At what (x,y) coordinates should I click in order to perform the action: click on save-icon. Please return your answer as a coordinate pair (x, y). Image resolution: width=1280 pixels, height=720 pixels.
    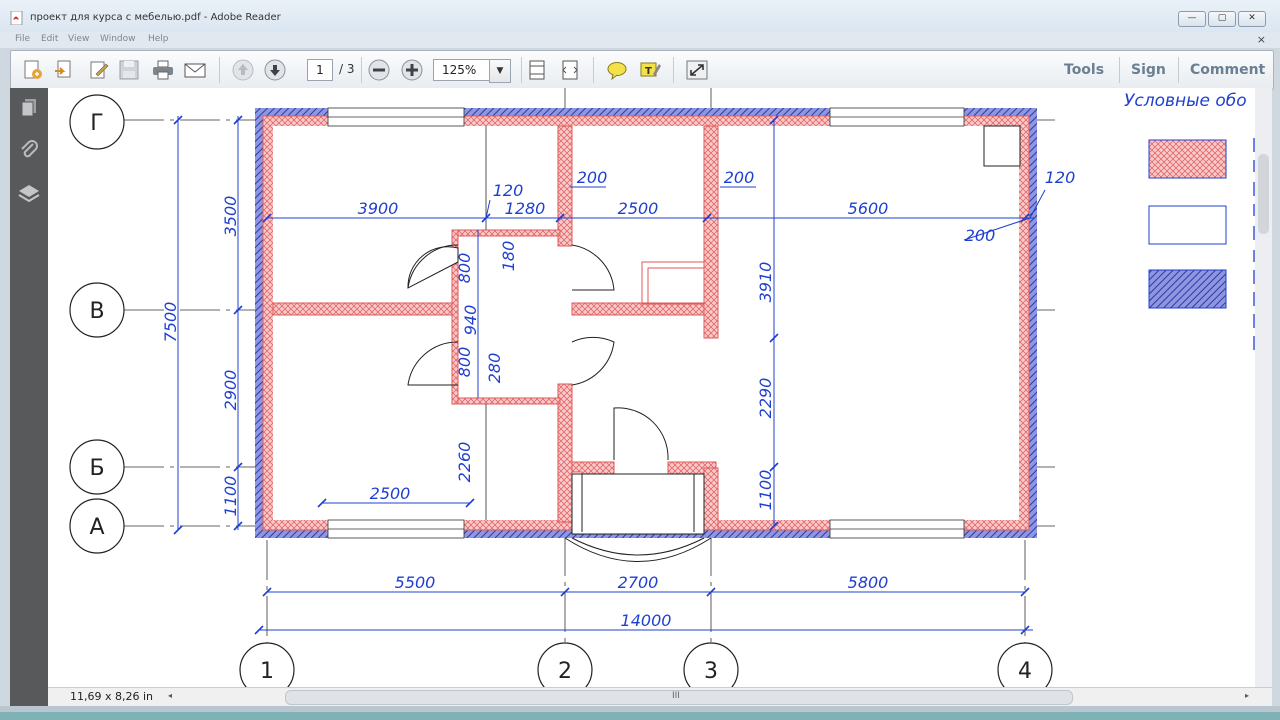
    Looking at the image, I should click on (129, 70).